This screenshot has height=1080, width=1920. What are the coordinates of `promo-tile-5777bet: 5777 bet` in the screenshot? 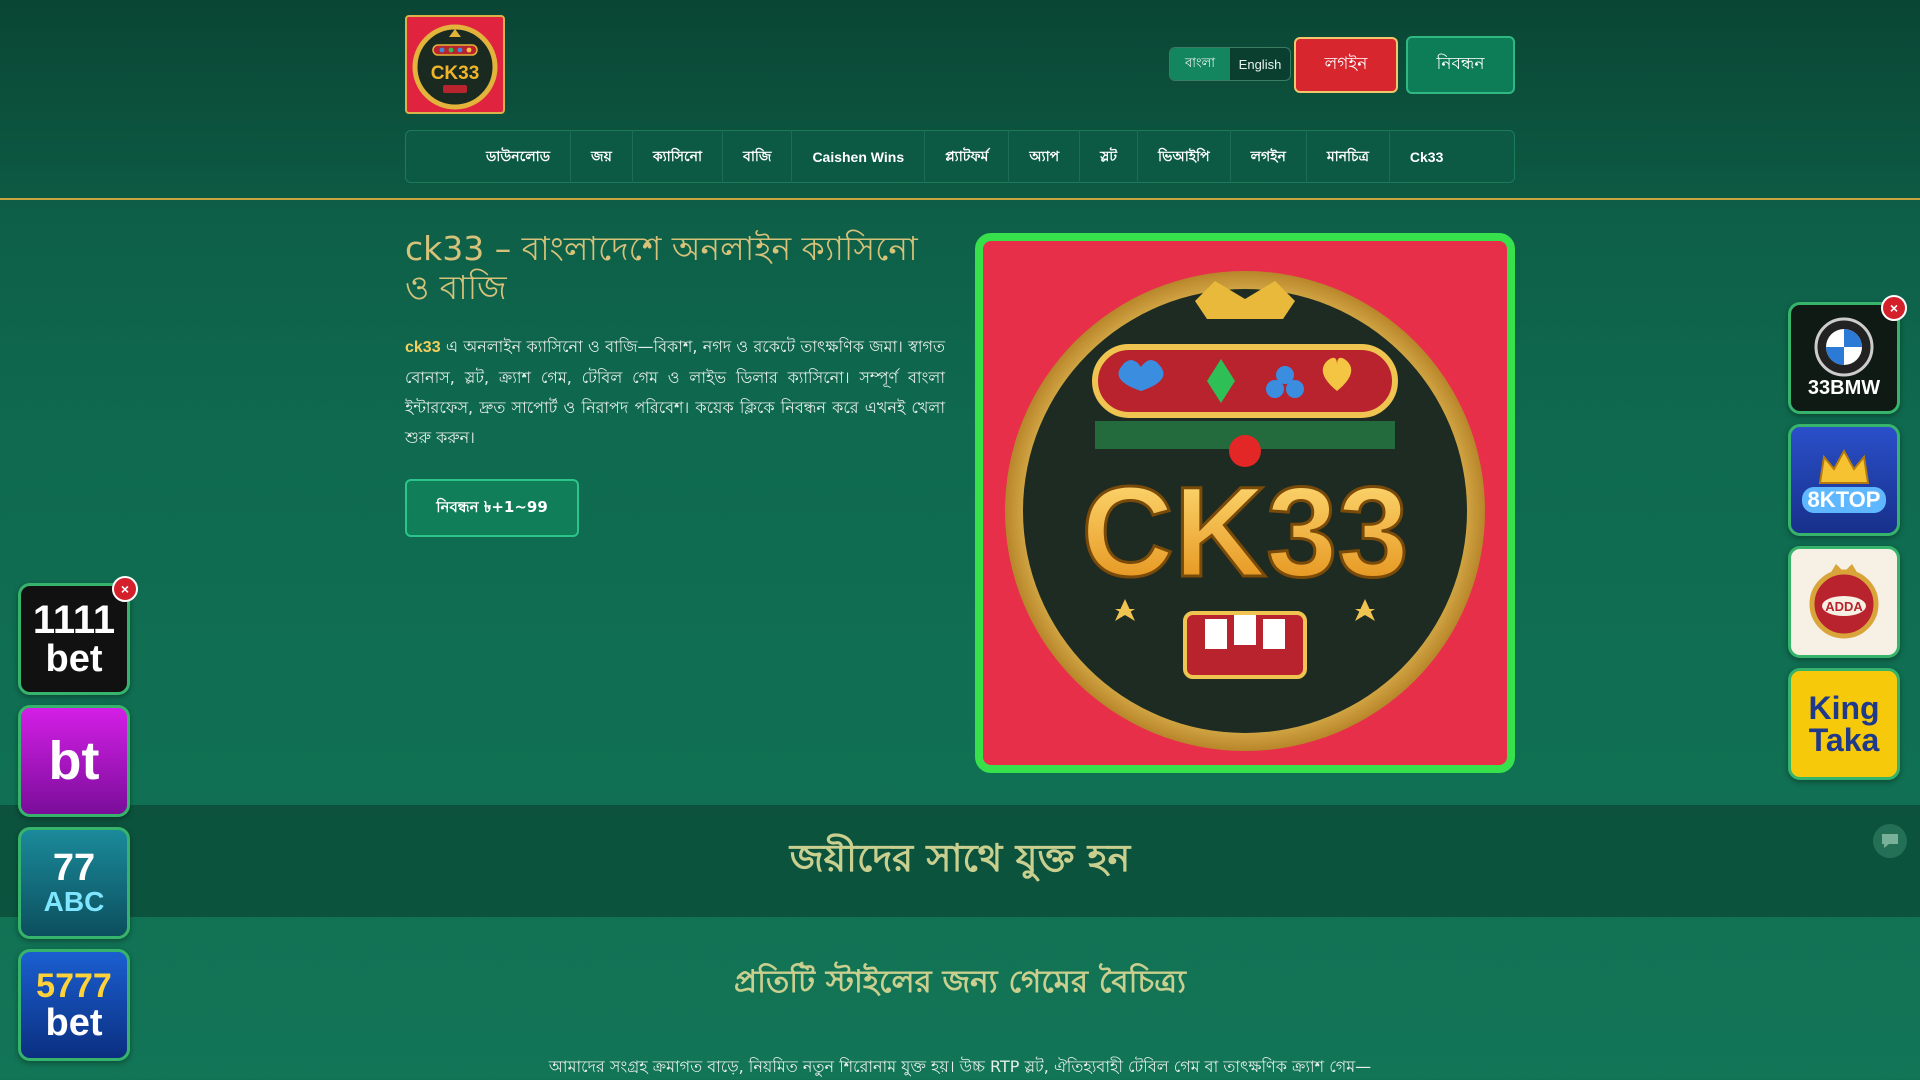 It's located at (74, 1005).